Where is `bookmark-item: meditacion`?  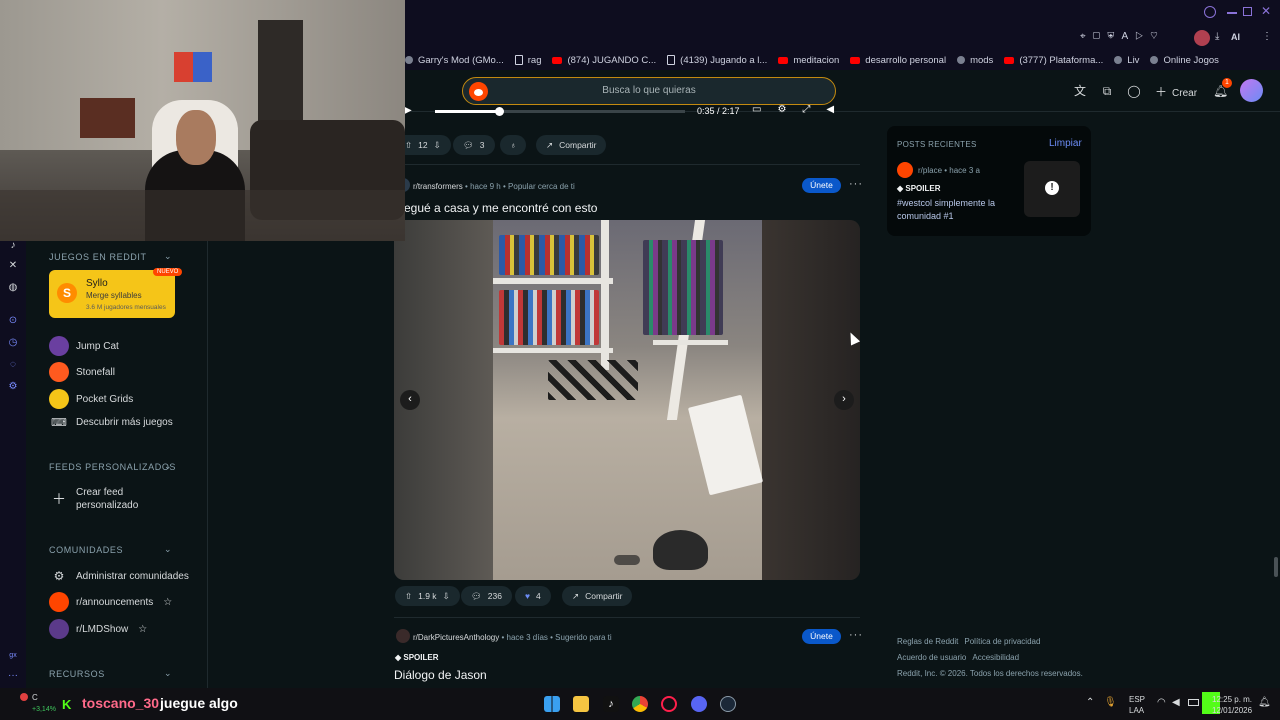 bookmark-item: meditacion is located at coordinates (808, 60).